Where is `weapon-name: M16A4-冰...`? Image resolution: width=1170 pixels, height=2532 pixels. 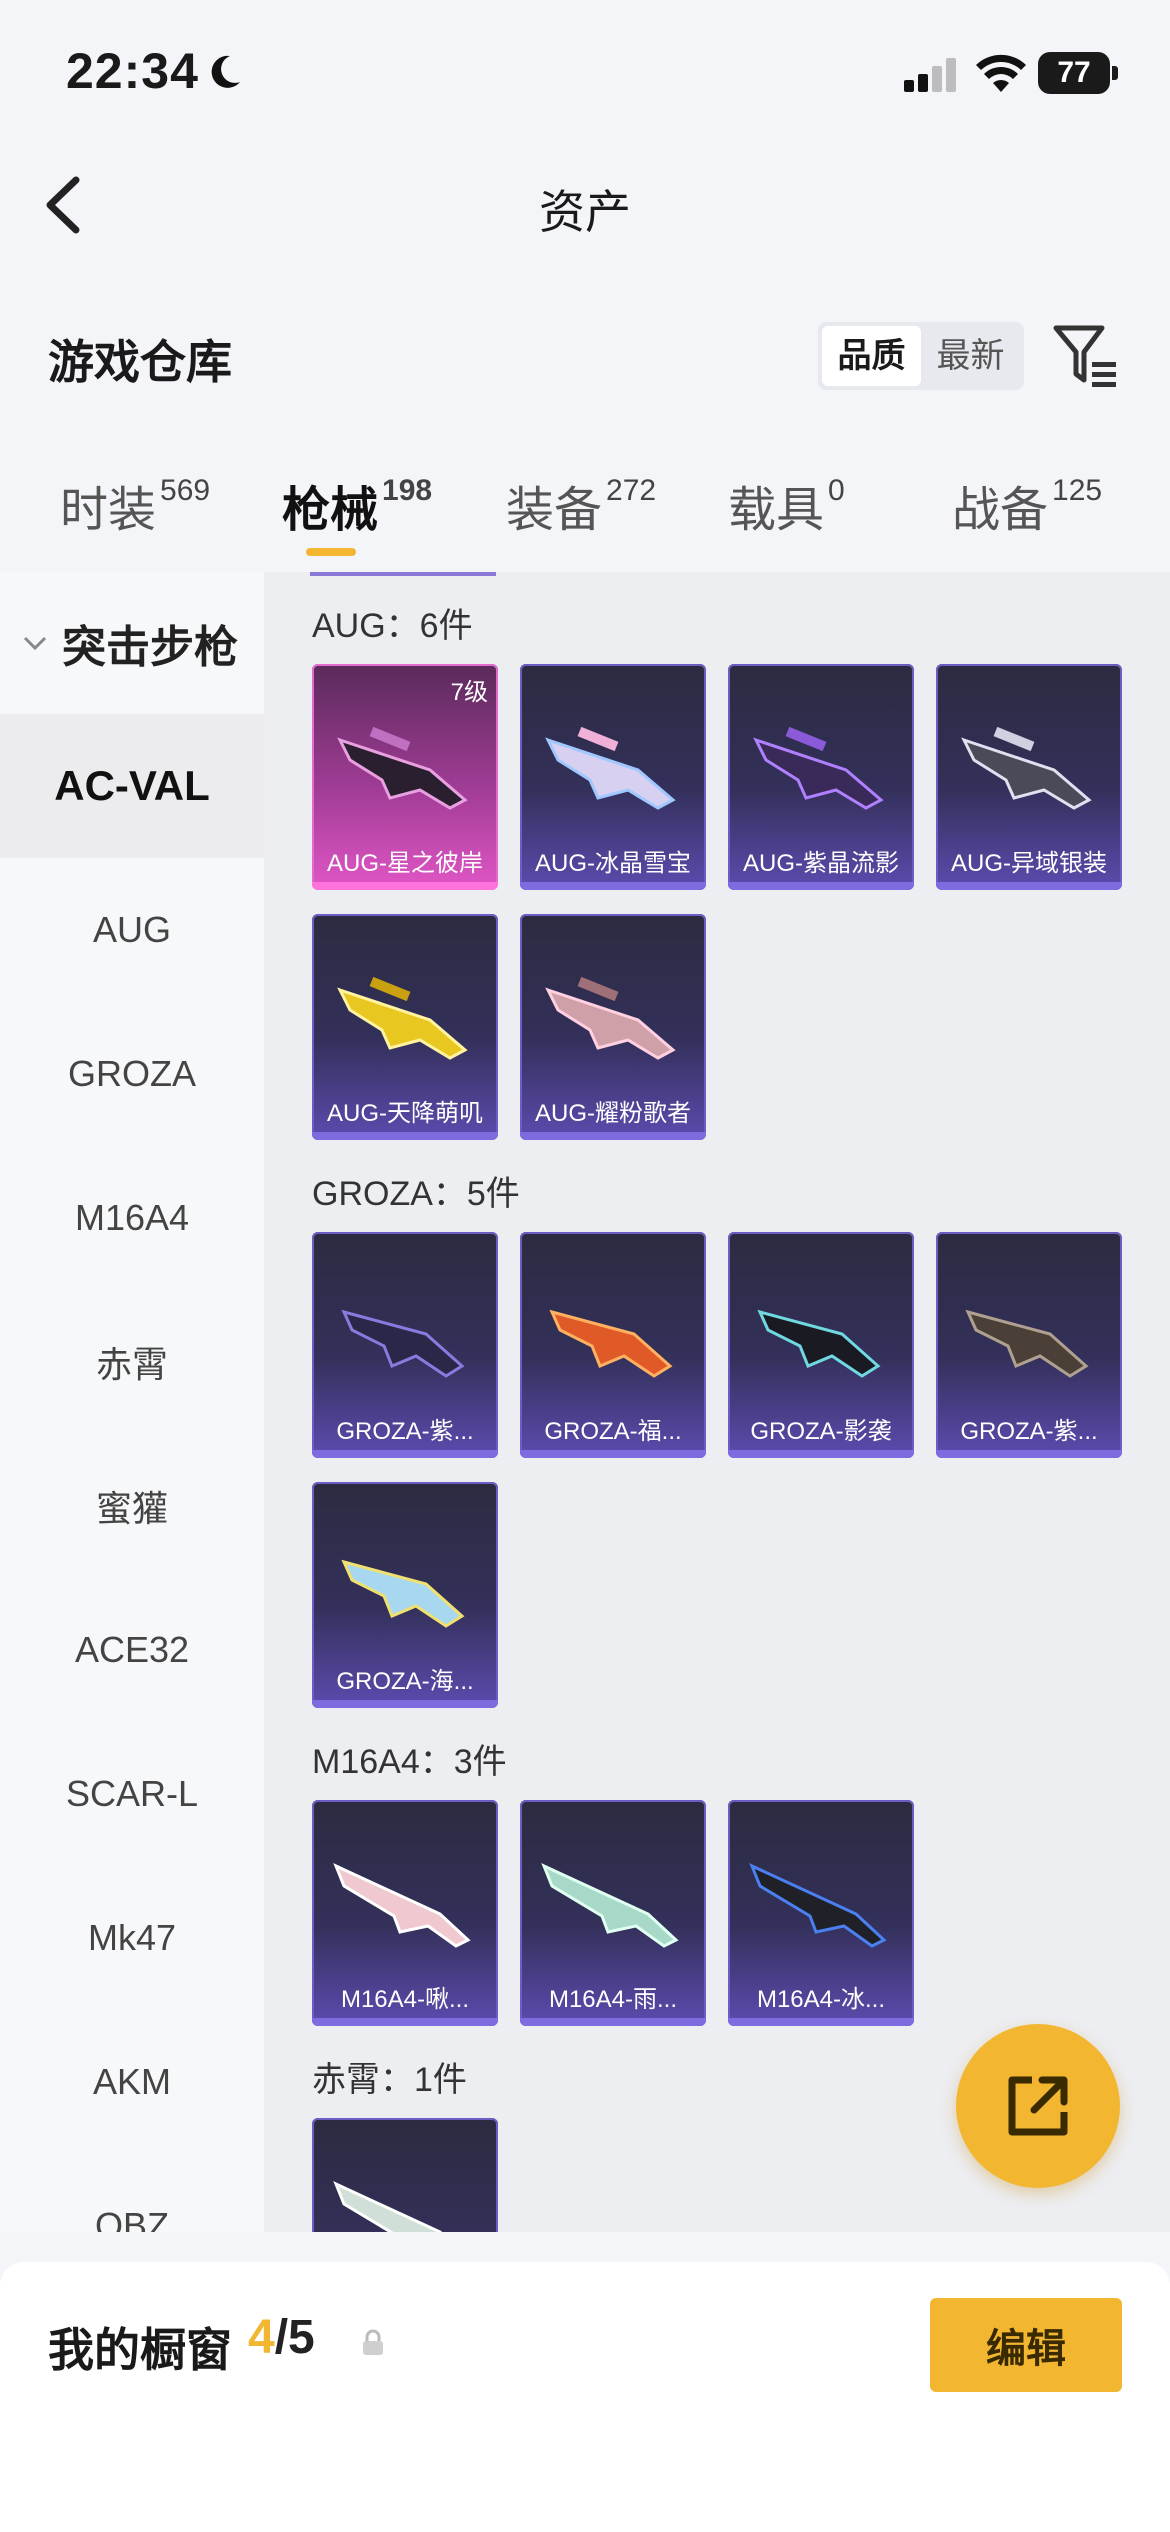 weapon-name: M16A4-冰... is located at coordinates (821, 1999).